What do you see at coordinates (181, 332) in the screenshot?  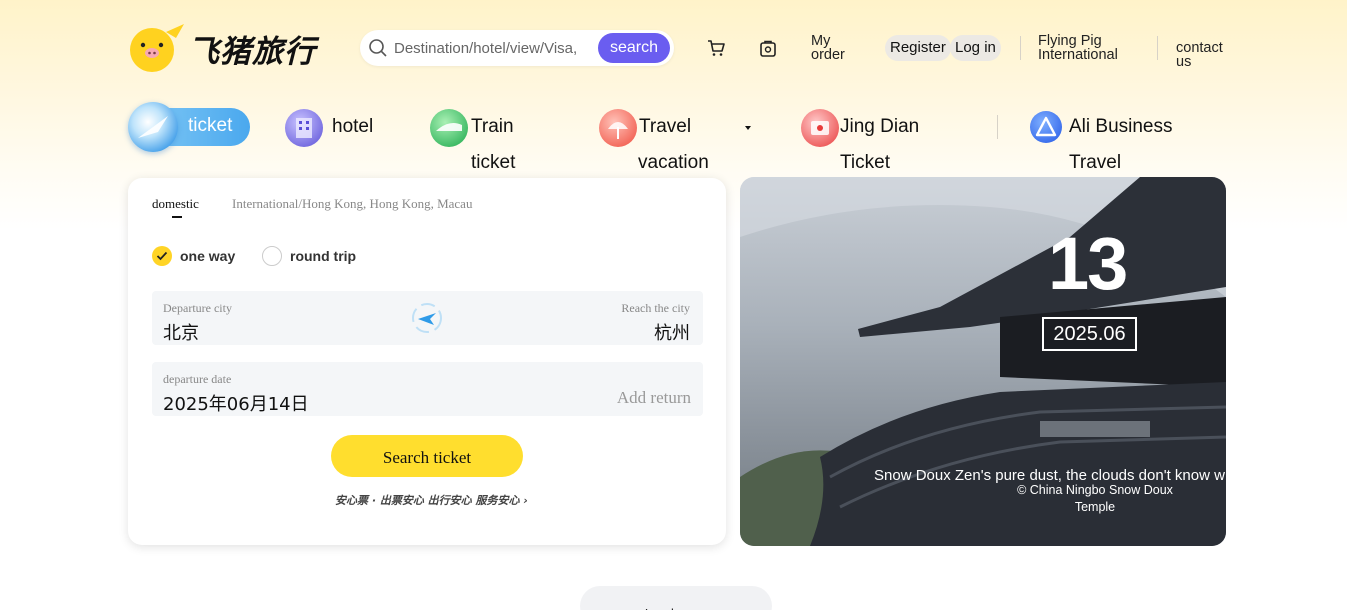 I see `departure-city-input: 北京` at bounding box center [181, 332].